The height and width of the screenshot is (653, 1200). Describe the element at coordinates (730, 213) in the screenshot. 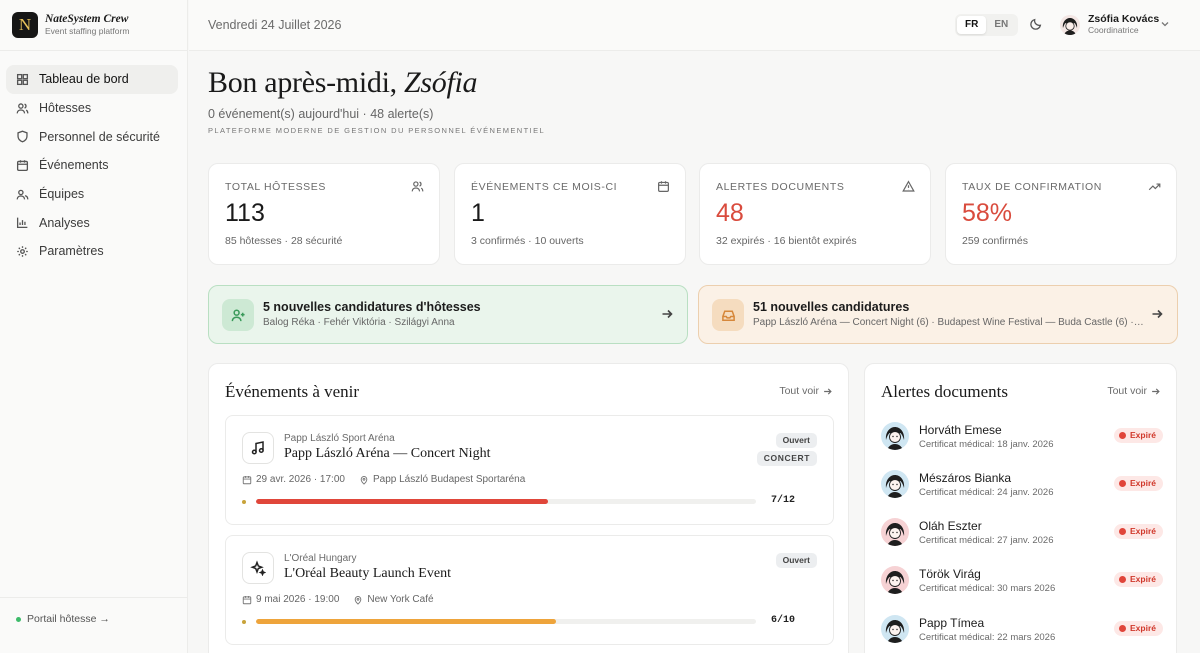

I see `stat-value: 48` at that location.